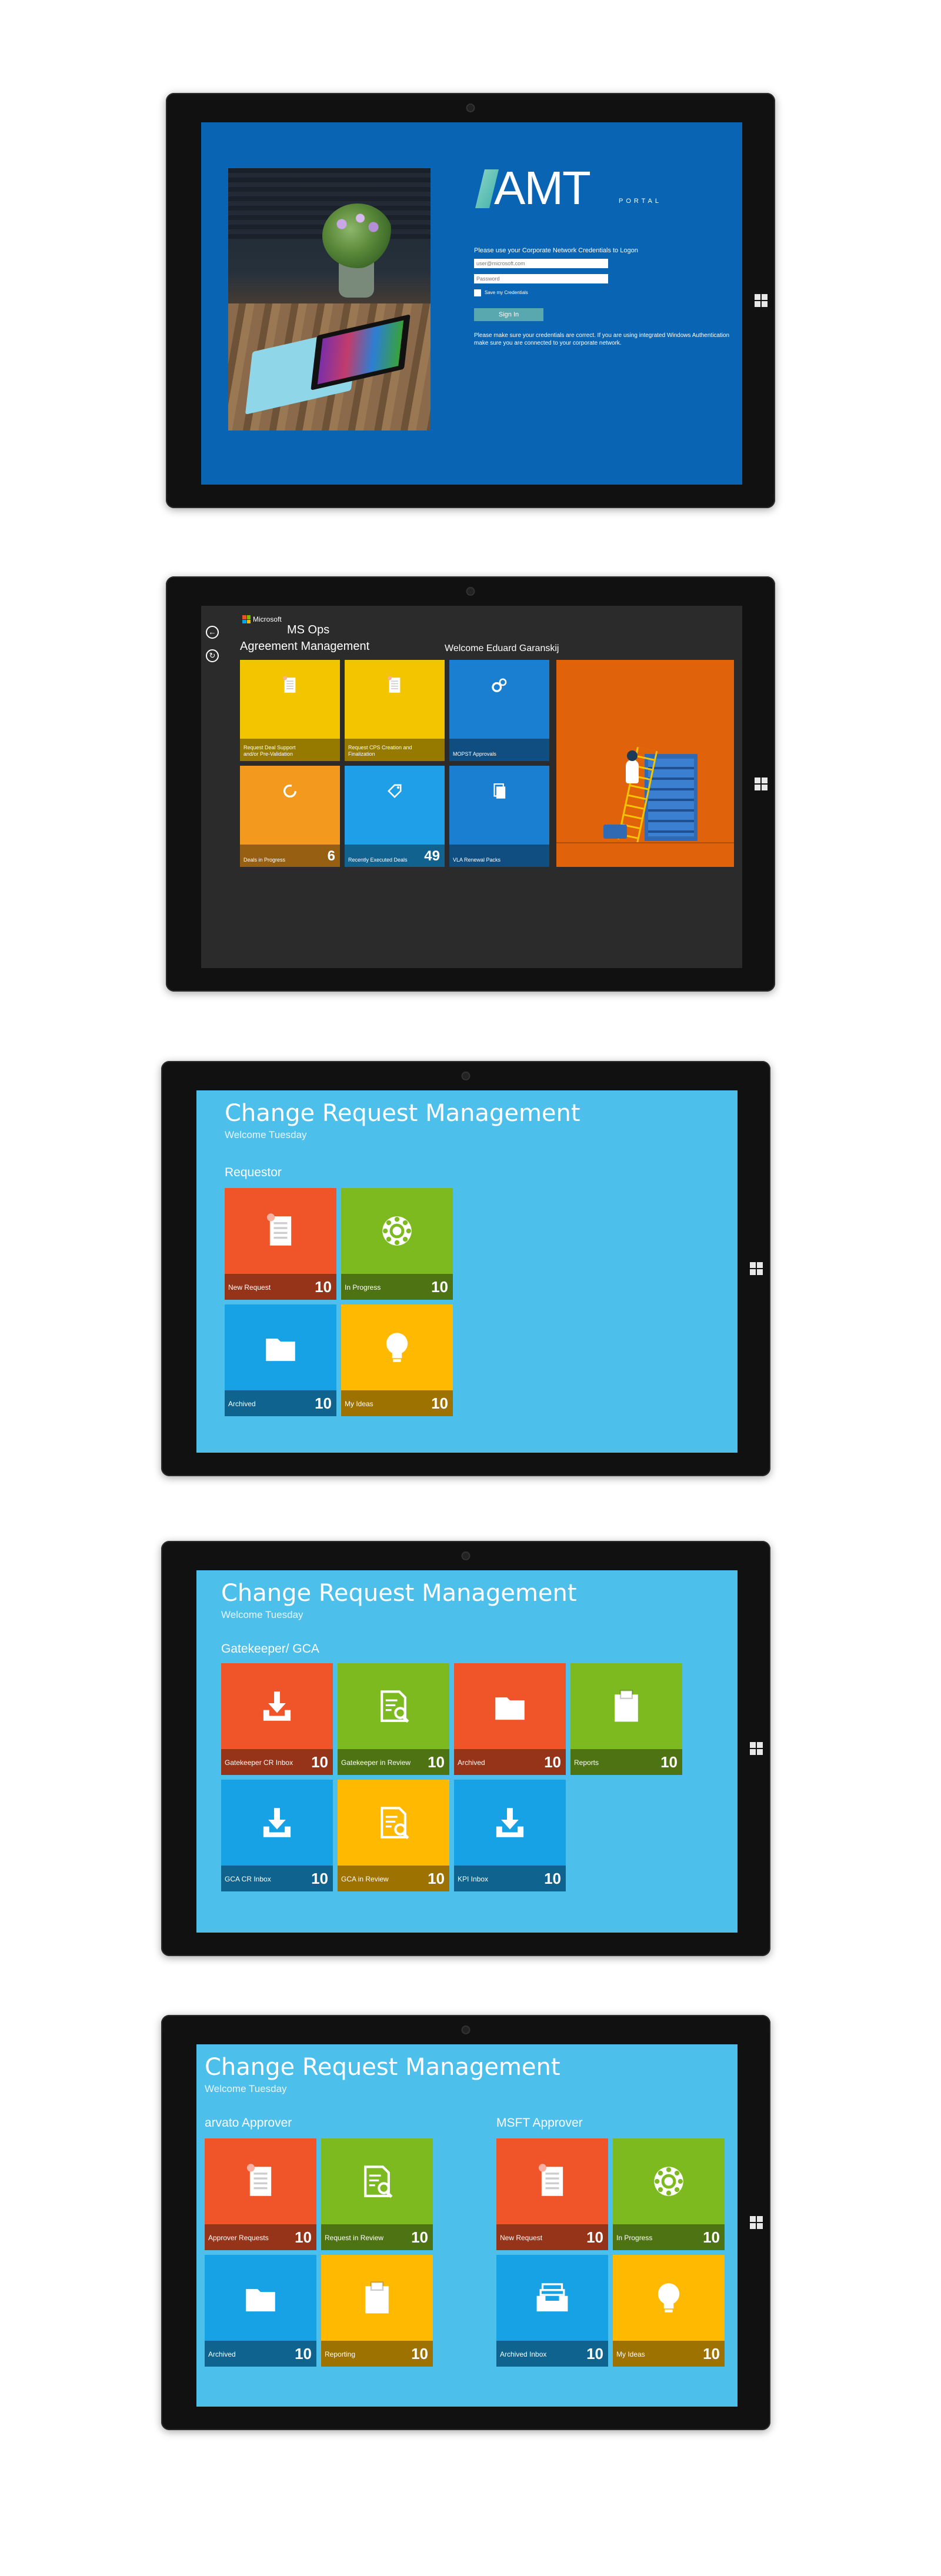 The image size is (941, 2576). I want to click on download-icon, so click(277, 1824).